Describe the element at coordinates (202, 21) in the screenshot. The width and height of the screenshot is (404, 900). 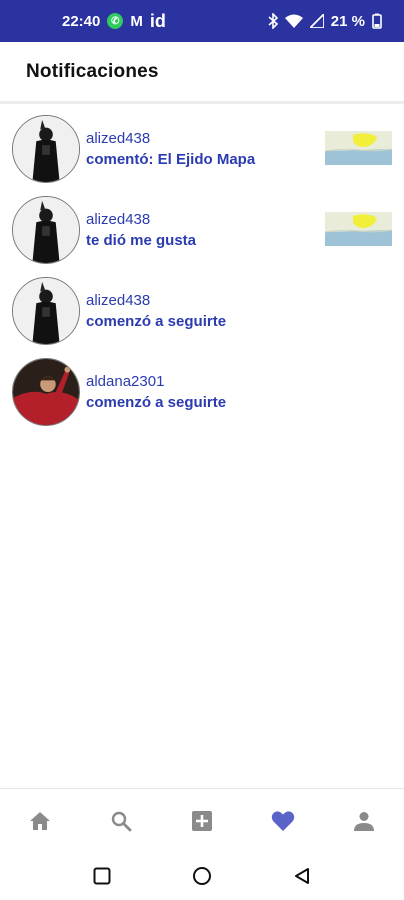
I see `status-bar: 22:40 ✆ M id 21 %` at that location.